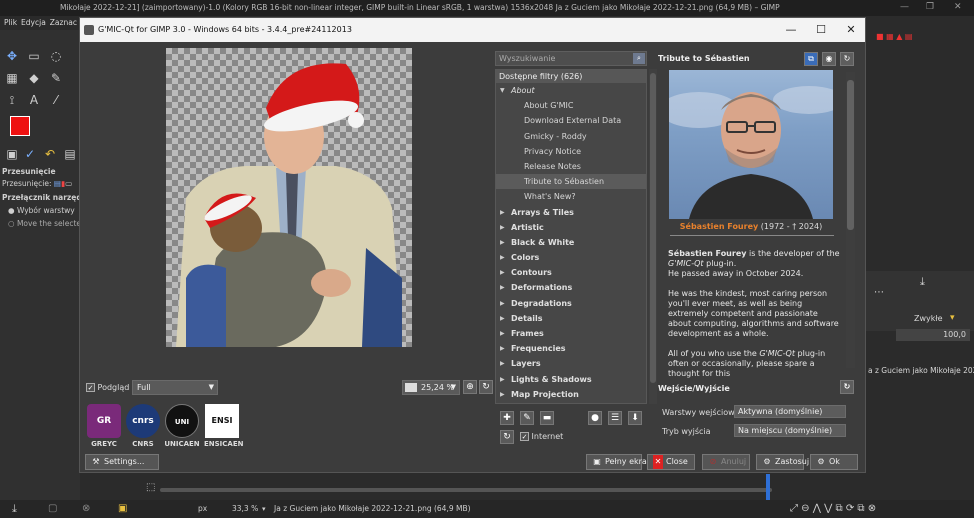 This screenshot has width=974, height=518. I want to click on filter-item: Privacy Notice, so click(571, 151).